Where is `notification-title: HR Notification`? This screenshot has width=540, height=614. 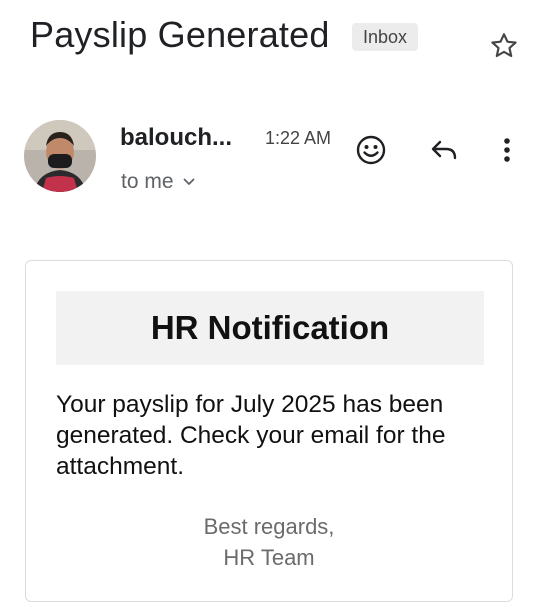
notification-title: HR Notification is located at coordinates (270, 327).